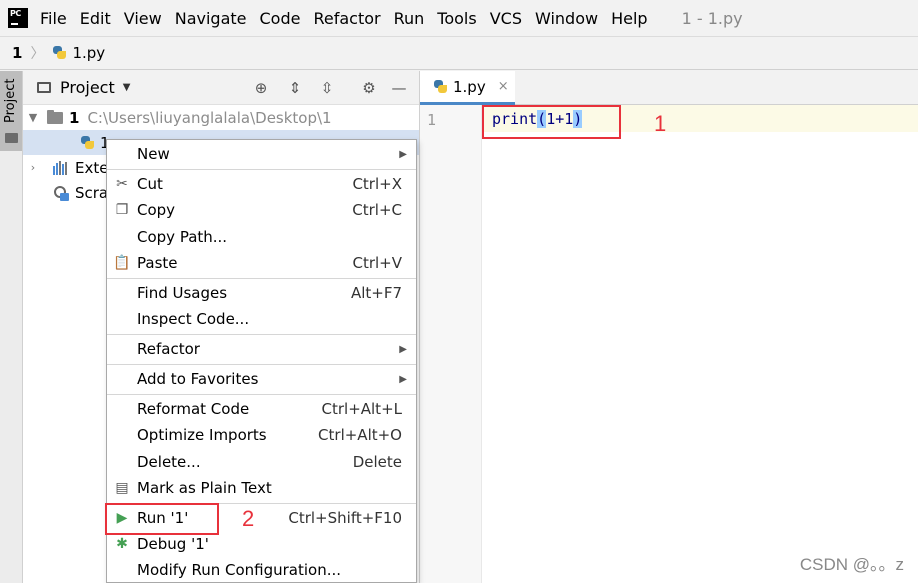  What do you see at coordinates (261, 263) in the screenshot?
I see `menu-item-paste: 📋 Paste Ctrl+V` at bounding box center [261, 263].